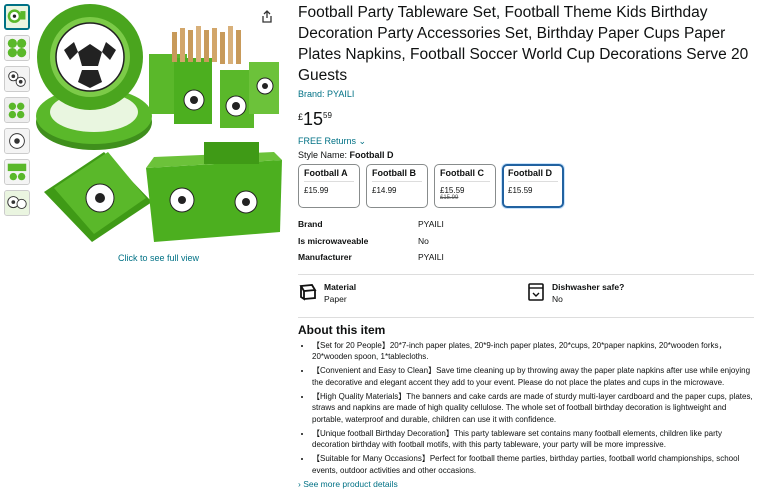 This screenshot has width=768, height=502. Describe the element at coordinates (335, 298) in the screenshot. I see `feature-value: Paper` at that location.